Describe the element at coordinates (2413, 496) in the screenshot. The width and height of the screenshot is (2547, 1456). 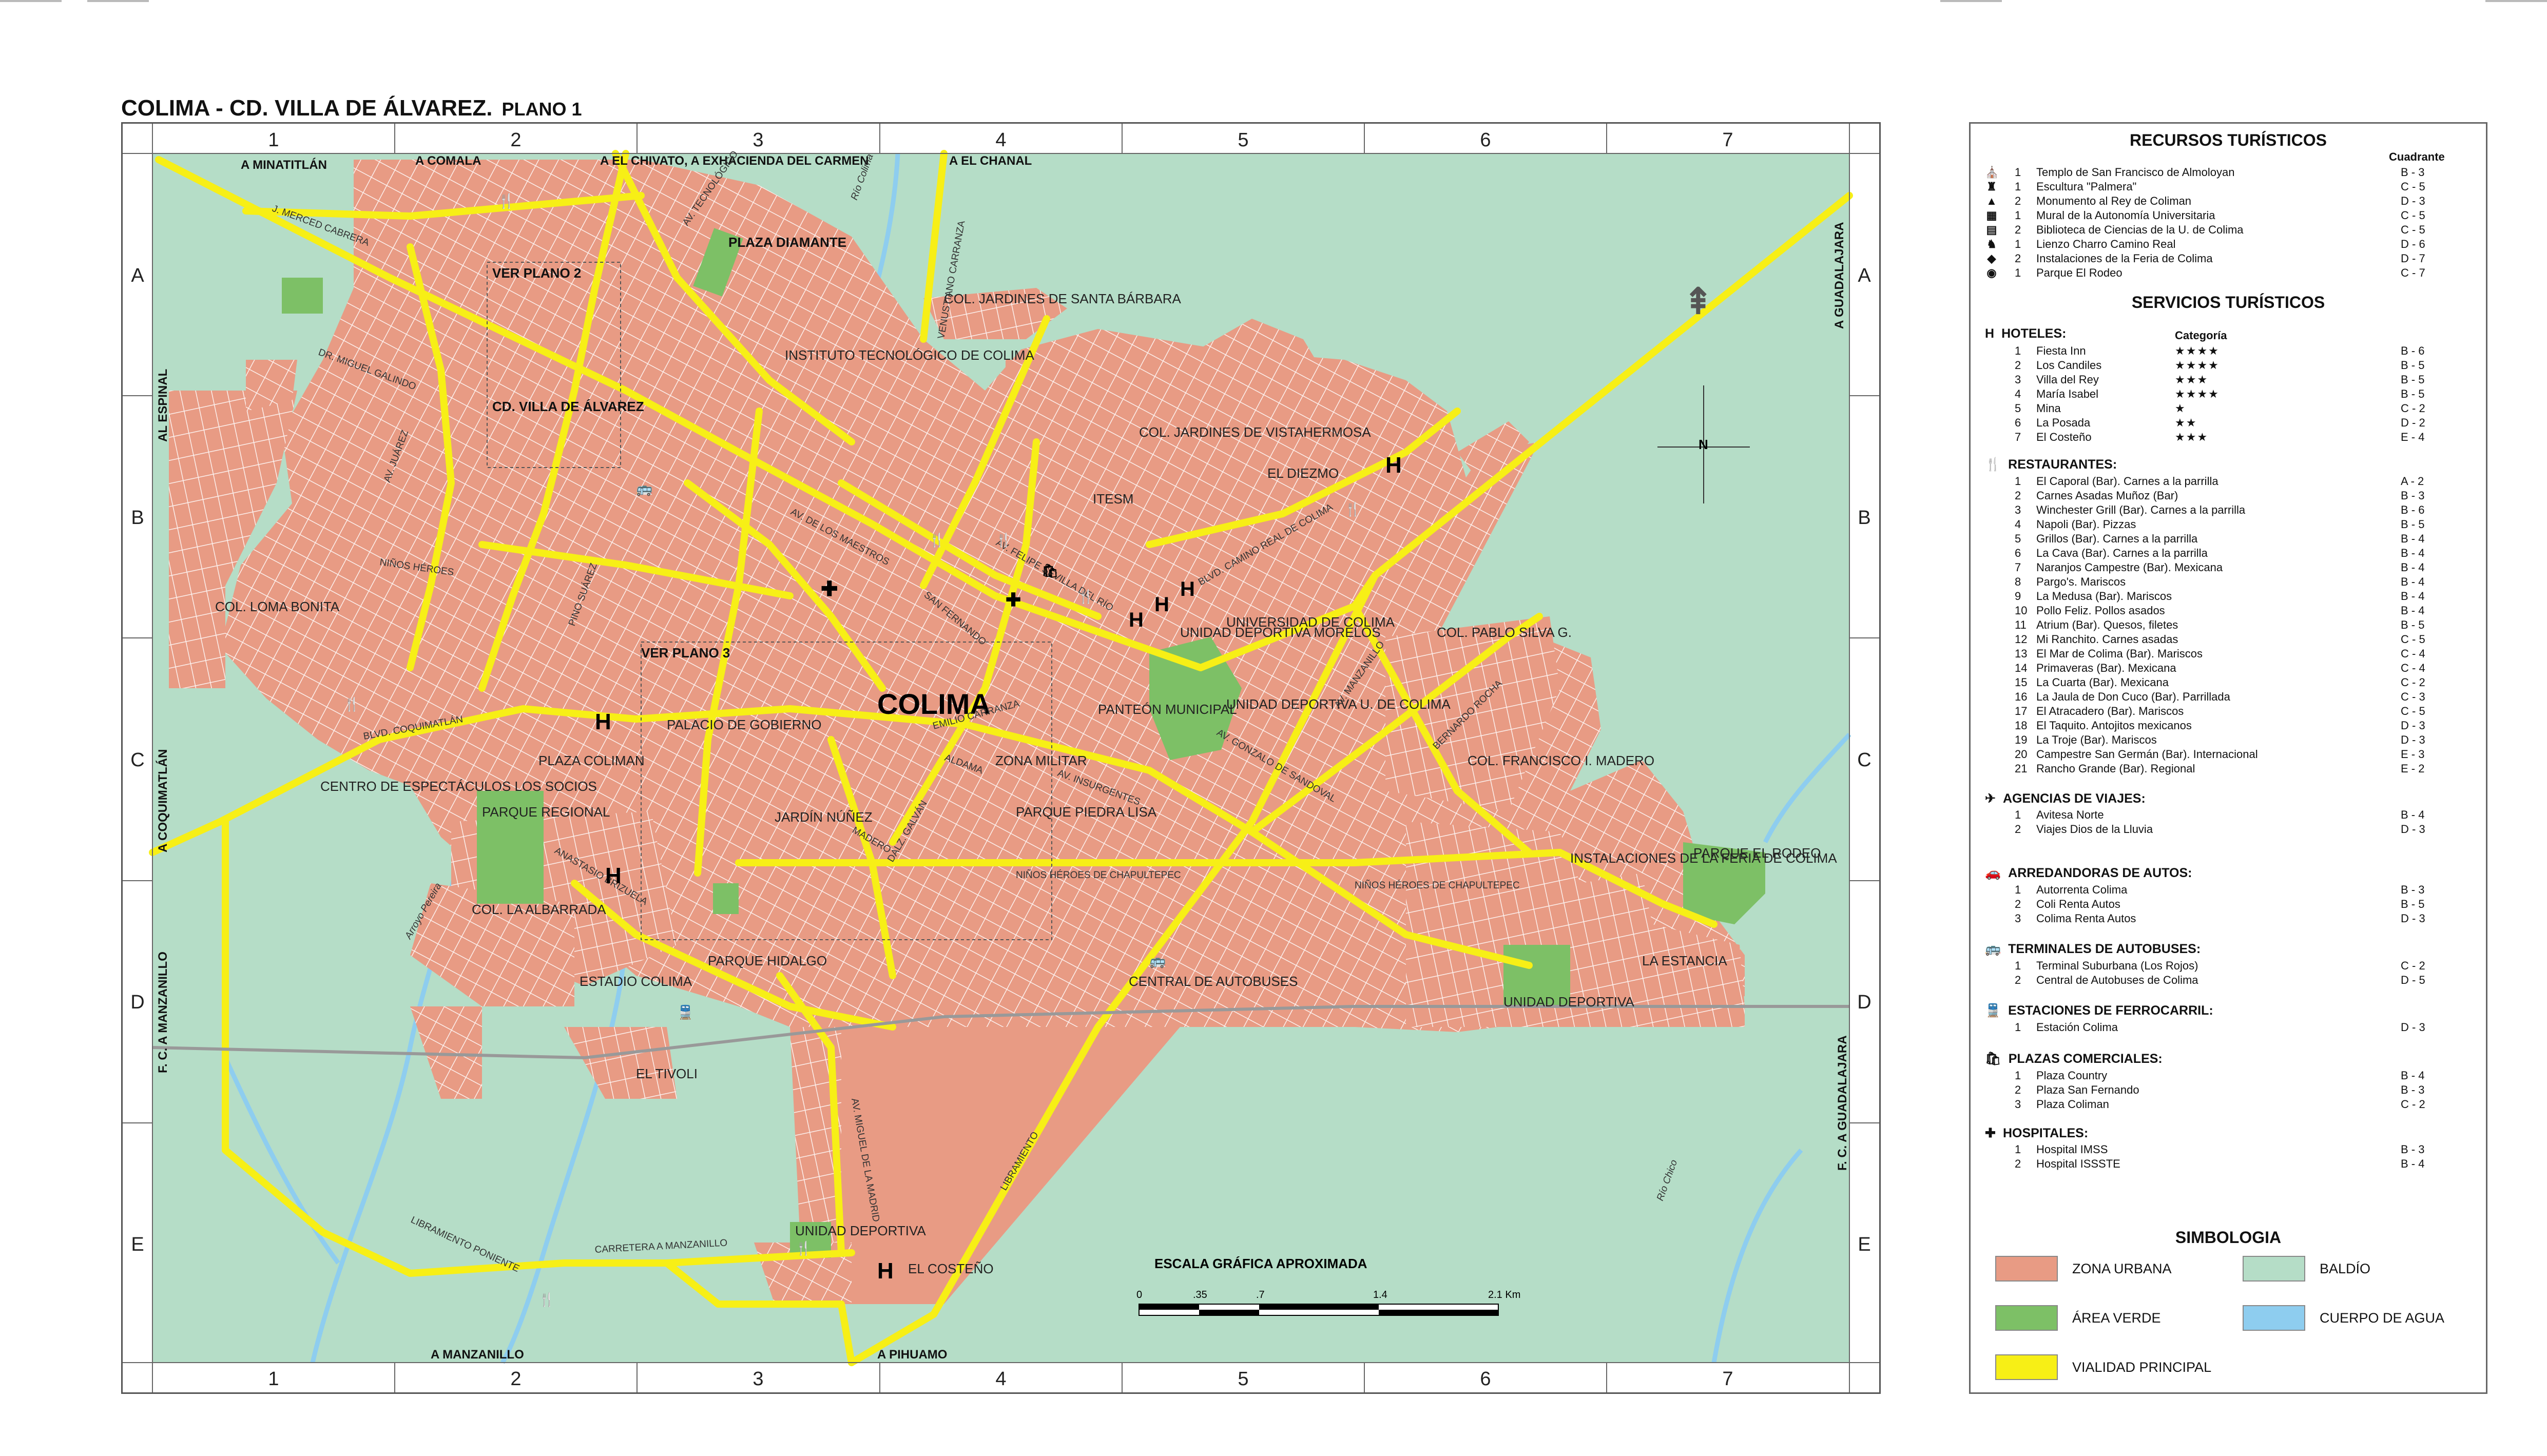
I see `restaurante-item-cuadrante: B - 3` at that location.